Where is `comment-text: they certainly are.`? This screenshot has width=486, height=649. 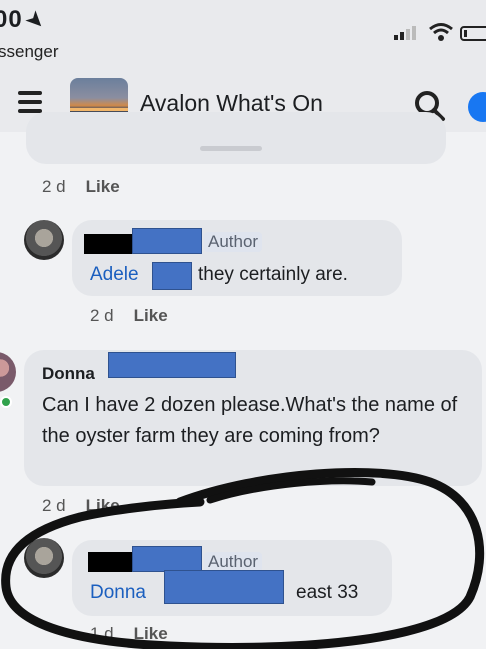
comment-text: they certainly are. is located at coordinates (273, 274).